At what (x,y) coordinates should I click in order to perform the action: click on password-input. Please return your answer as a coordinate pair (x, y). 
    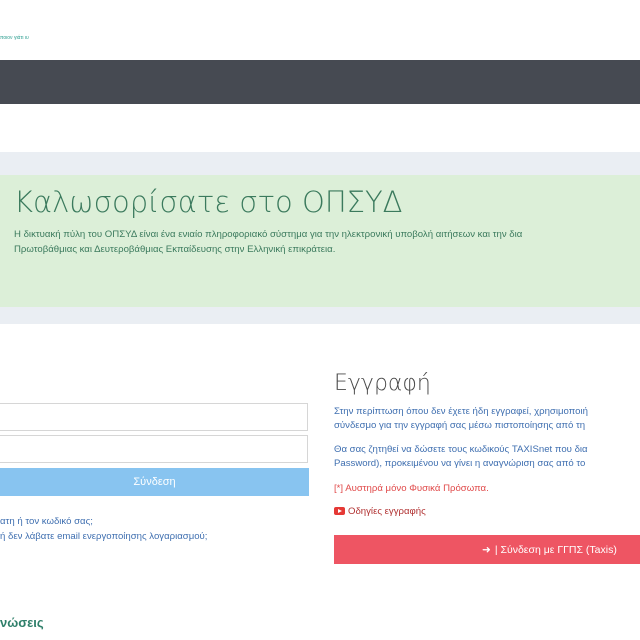
    Looking at the image, I should click on (154, 449).